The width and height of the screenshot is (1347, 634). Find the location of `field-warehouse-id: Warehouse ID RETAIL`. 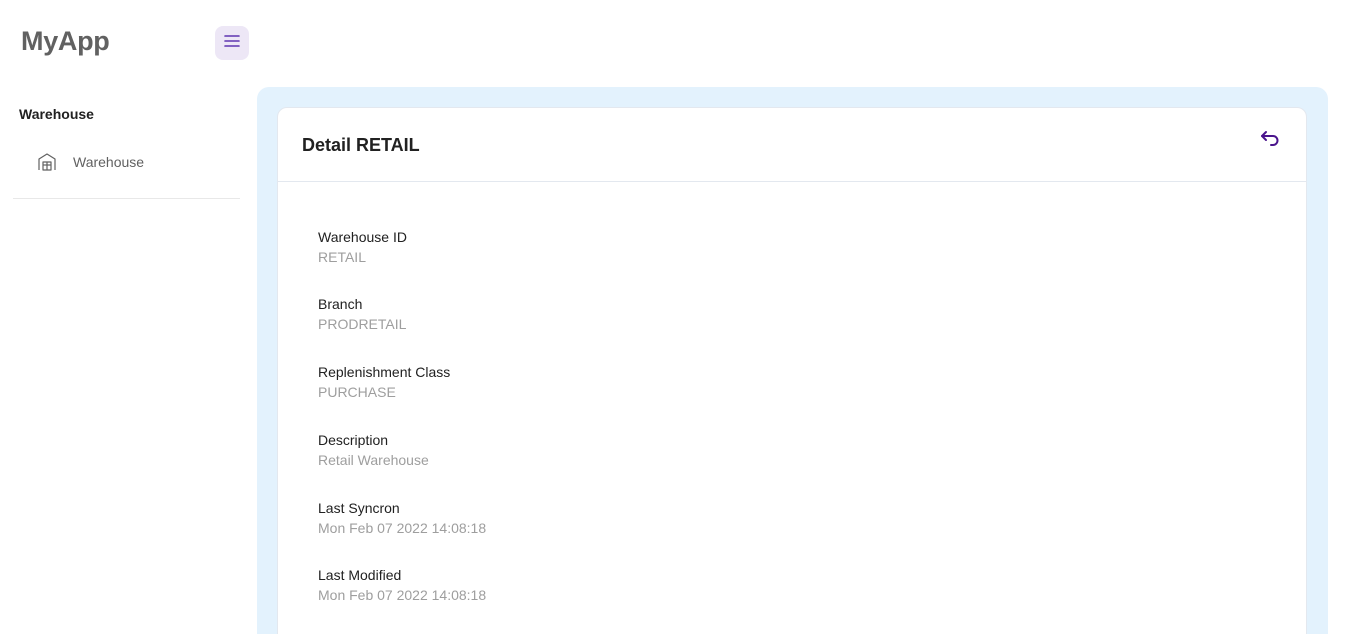

field-warehouse-id: Warehouse ID RETAIL is located at coordinates (362, 247).